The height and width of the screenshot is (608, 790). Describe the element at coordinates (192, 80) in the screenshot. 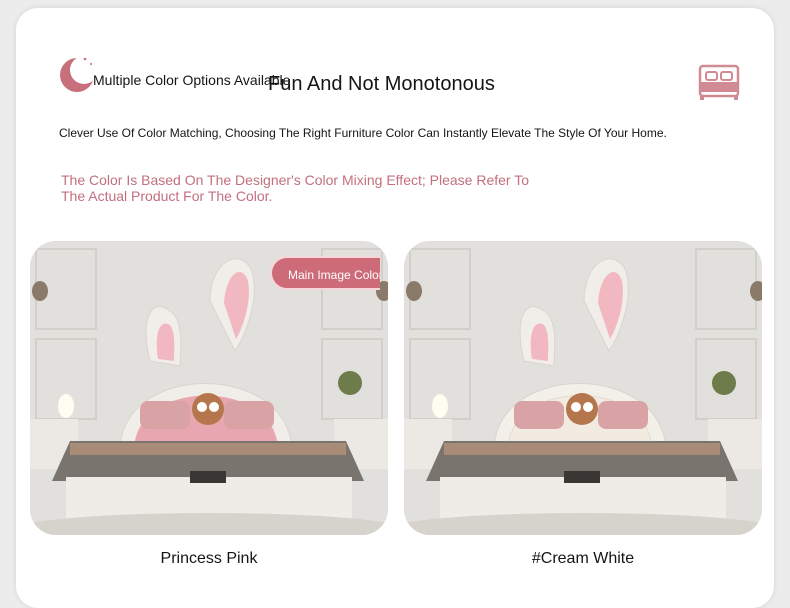

I see `header-subtitle: Multiple Color Options Available` at that location.